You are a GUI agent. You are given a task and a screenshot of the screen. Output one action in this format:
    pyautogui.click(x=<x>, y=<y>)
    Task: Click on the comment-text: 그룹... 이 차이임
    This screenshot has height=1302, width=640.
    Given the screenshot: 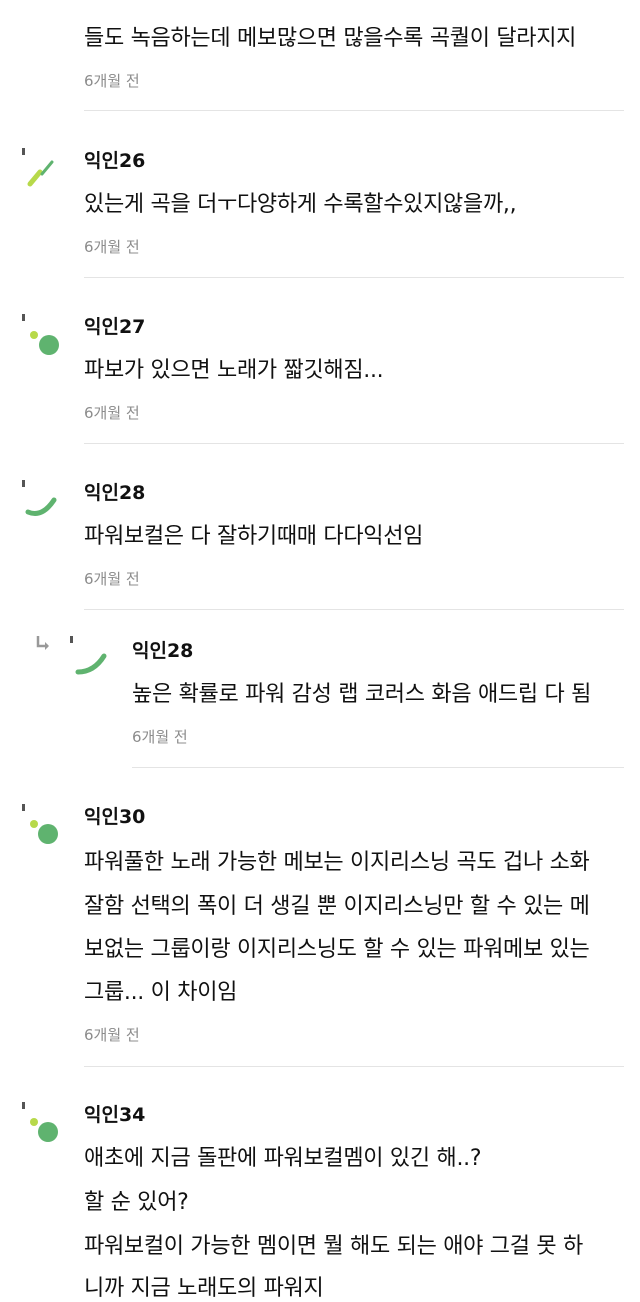 What is the action you would take?
    pyautogui.click(x=161, y=992)
    